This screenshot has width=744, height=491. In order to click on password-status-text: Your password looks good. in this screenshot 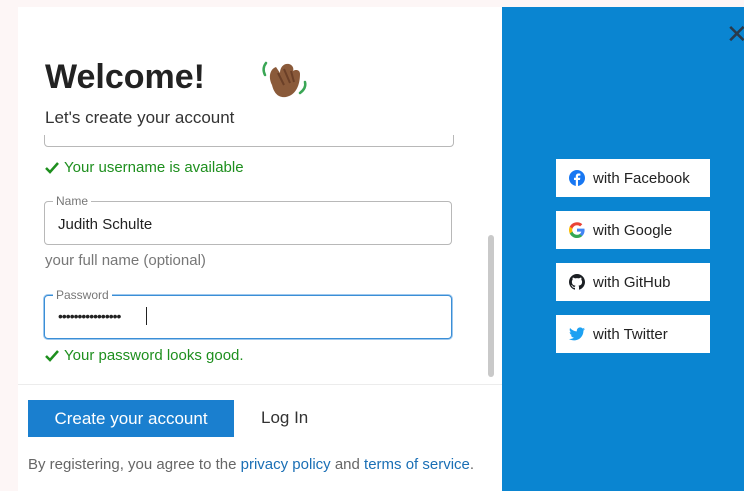, I will do `click(154, 355)`.